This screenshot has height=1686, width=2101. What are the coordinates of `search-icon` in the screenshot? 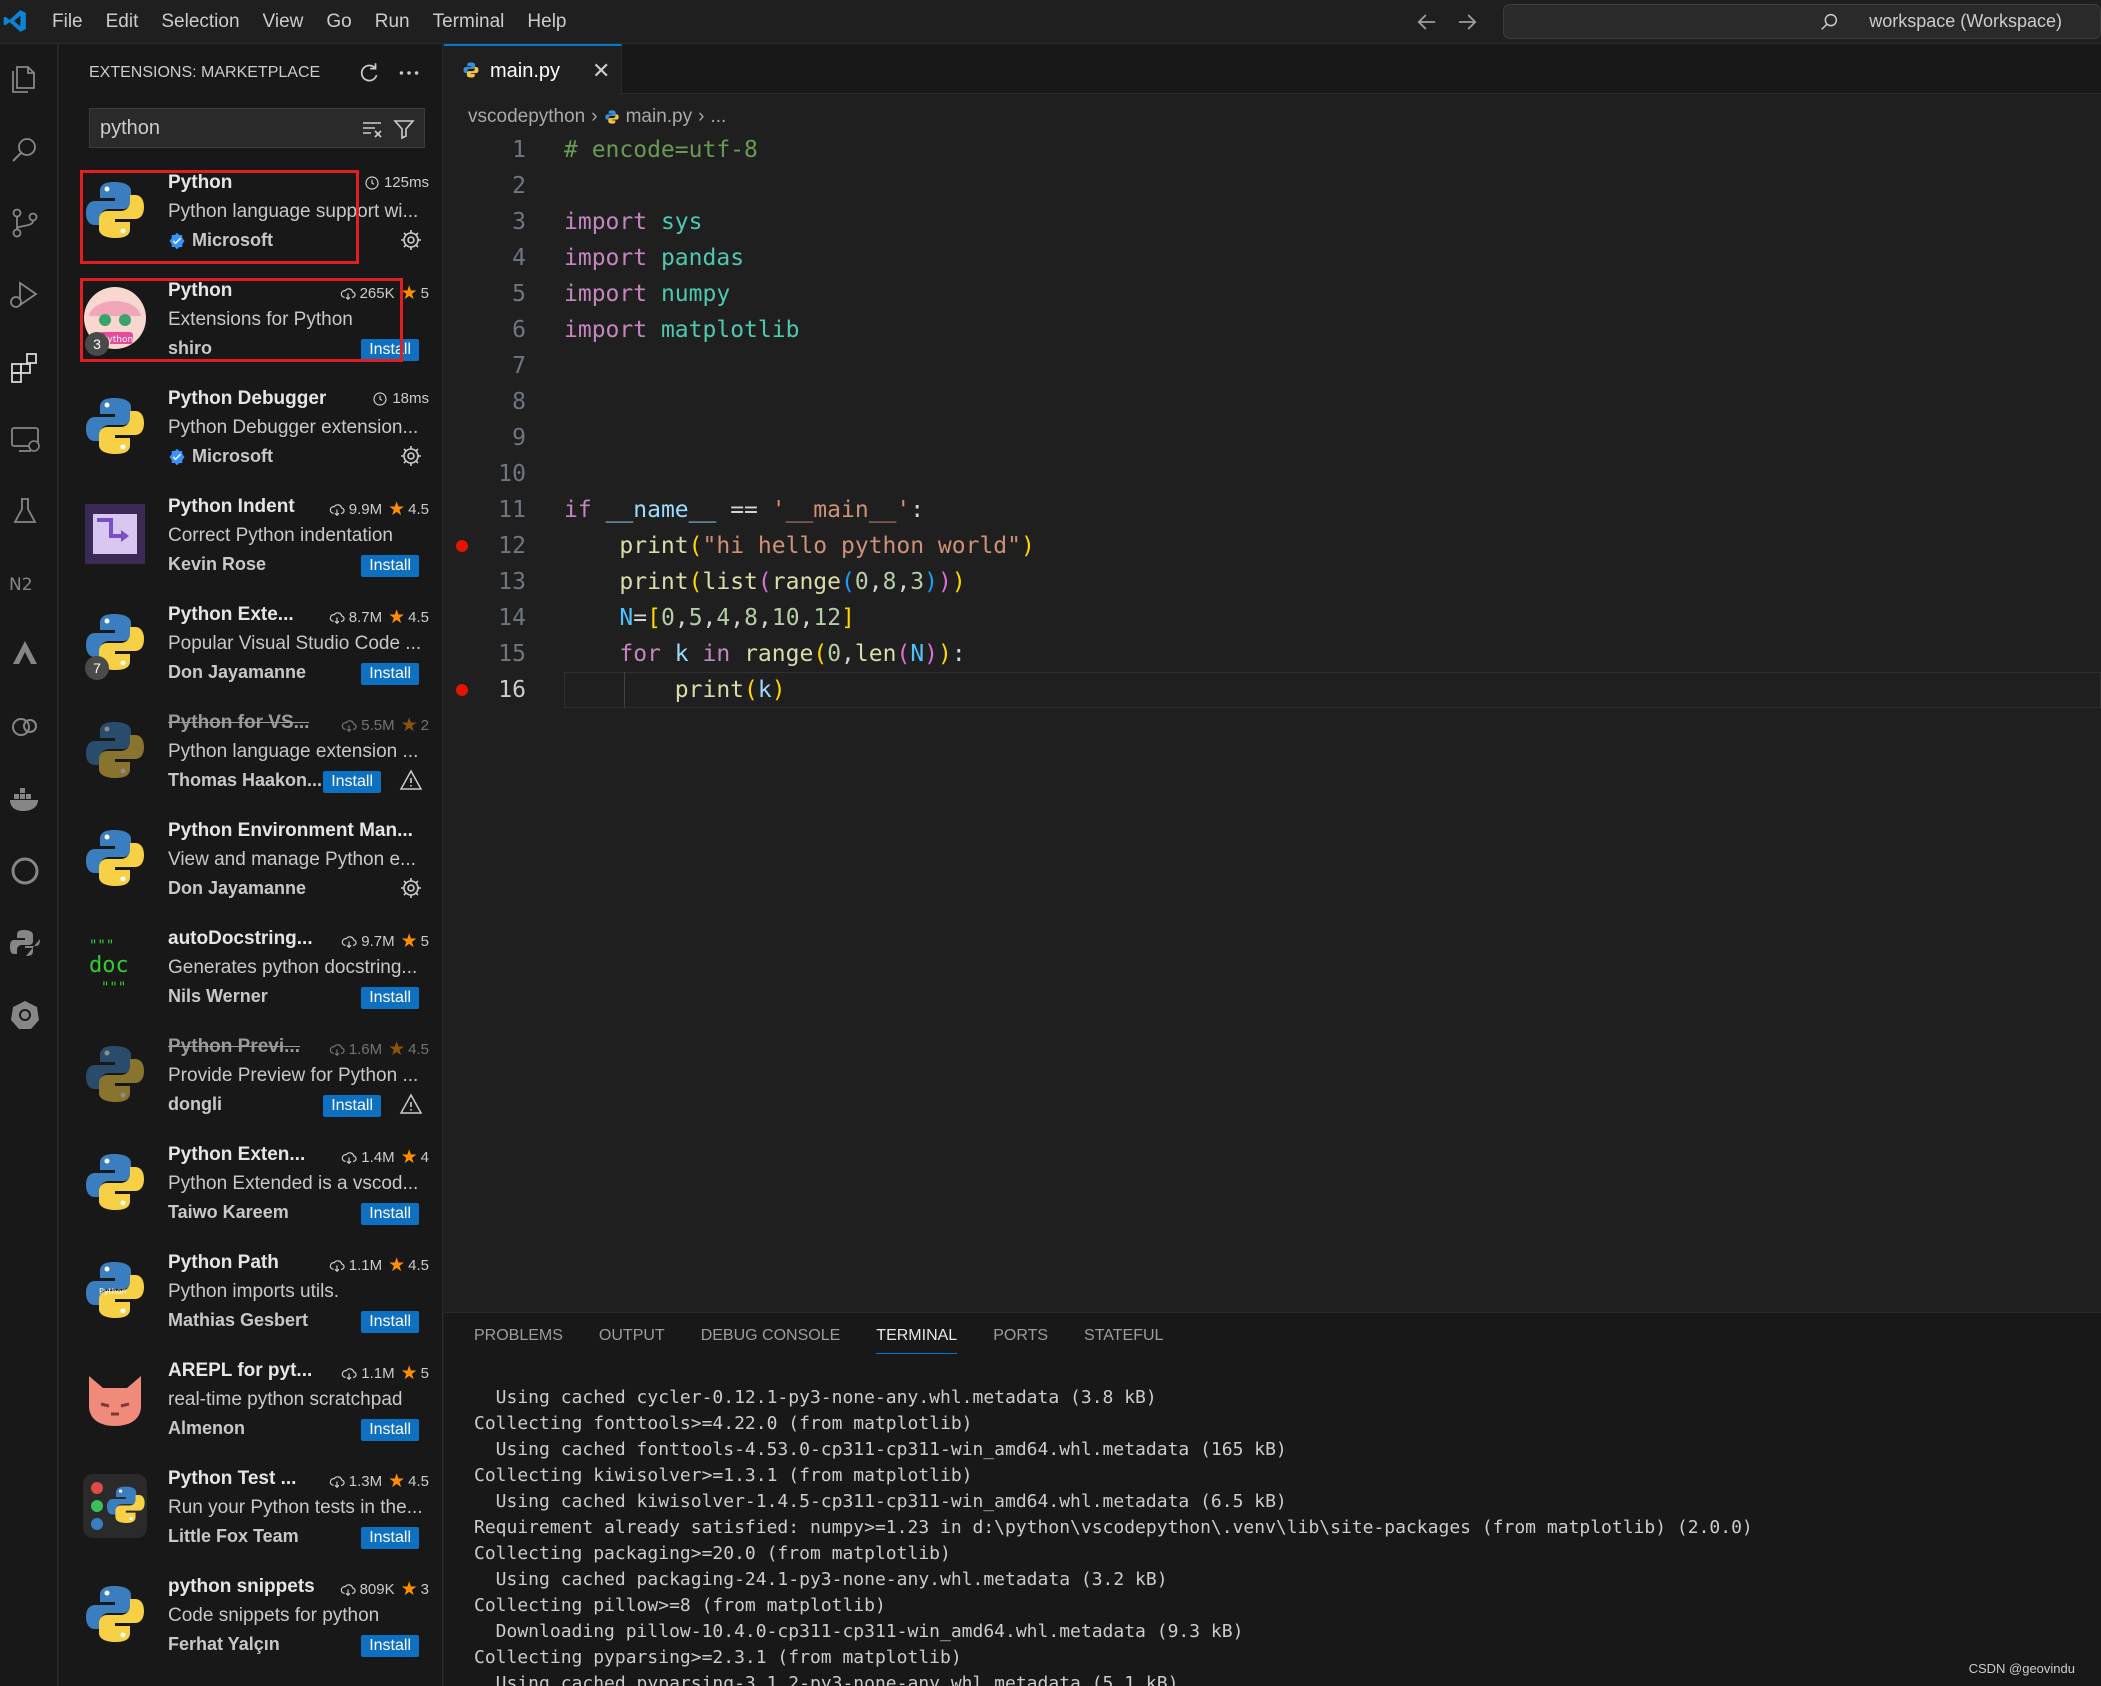 It's located at (25, 151).